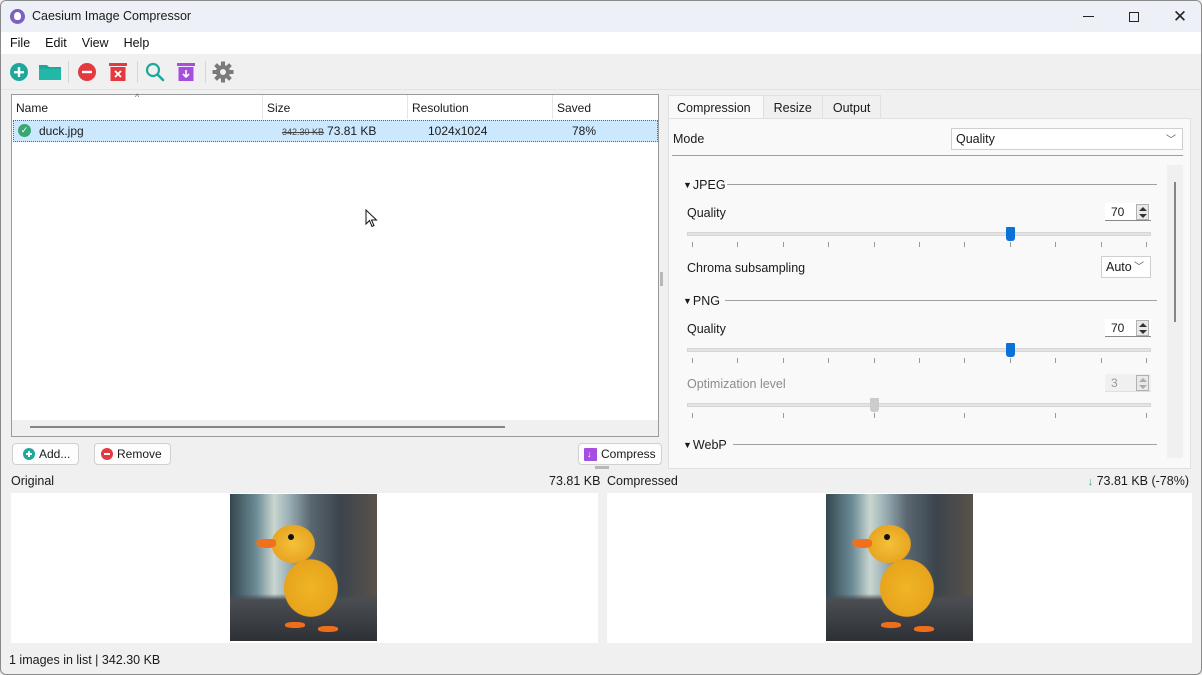  I want to click on add-files-button, so click(19, 72).